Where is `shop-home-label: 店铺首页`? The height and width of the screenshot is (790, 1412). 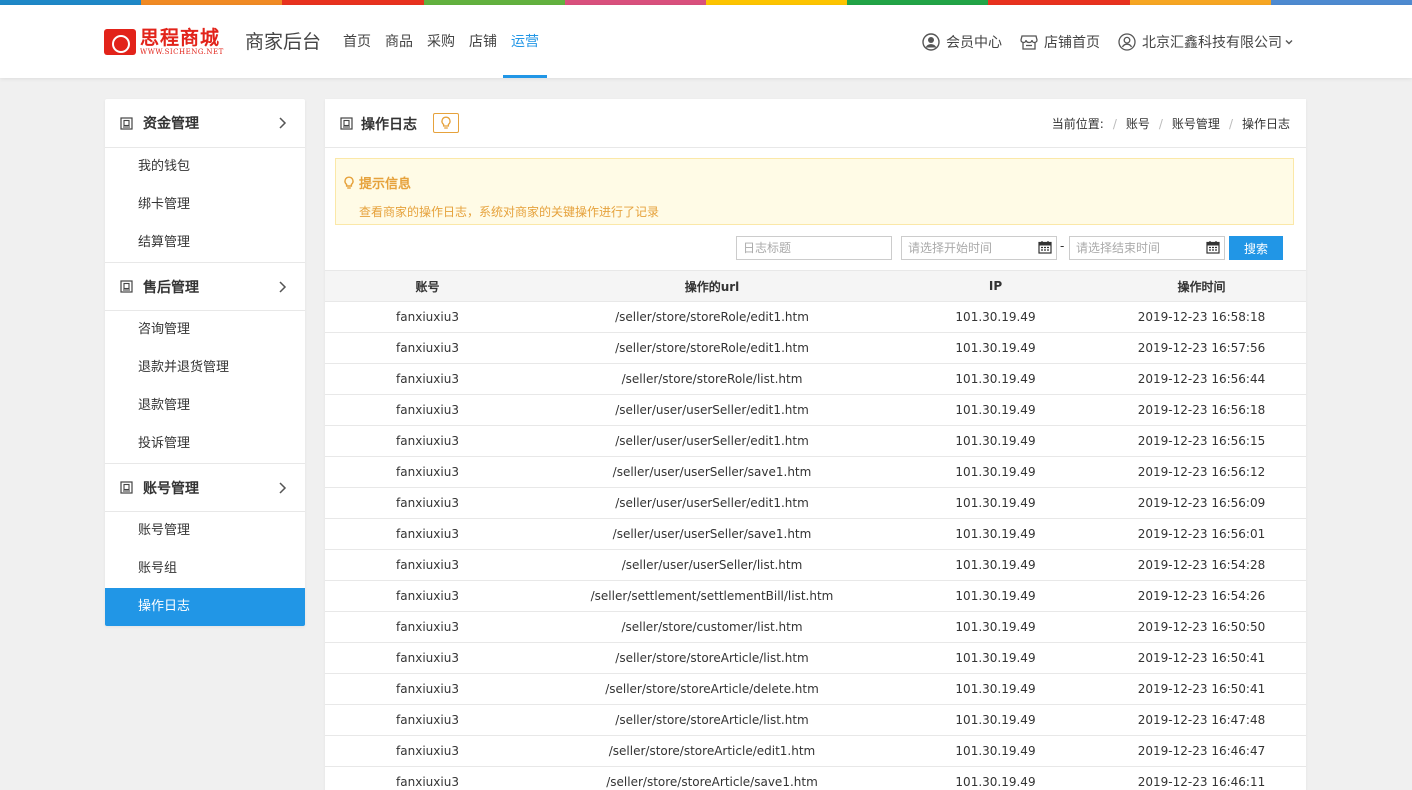
shop-home-label: 店铺首页 is located at coordinates (1072, 42).